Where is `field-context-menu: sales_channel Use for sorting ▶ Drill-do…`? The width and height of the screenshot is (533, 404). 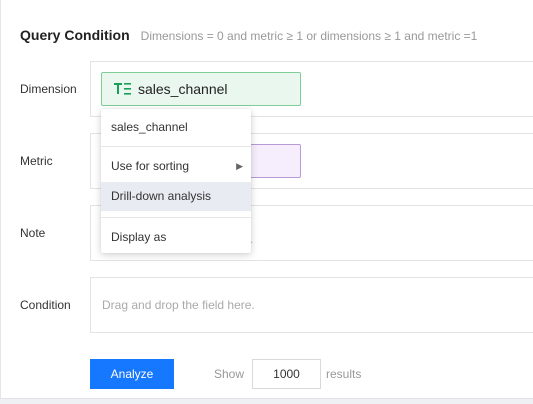
field-context-menu: sales_channel Use for sorting ▶ Drill-do… is located at coordinates (176, 181).